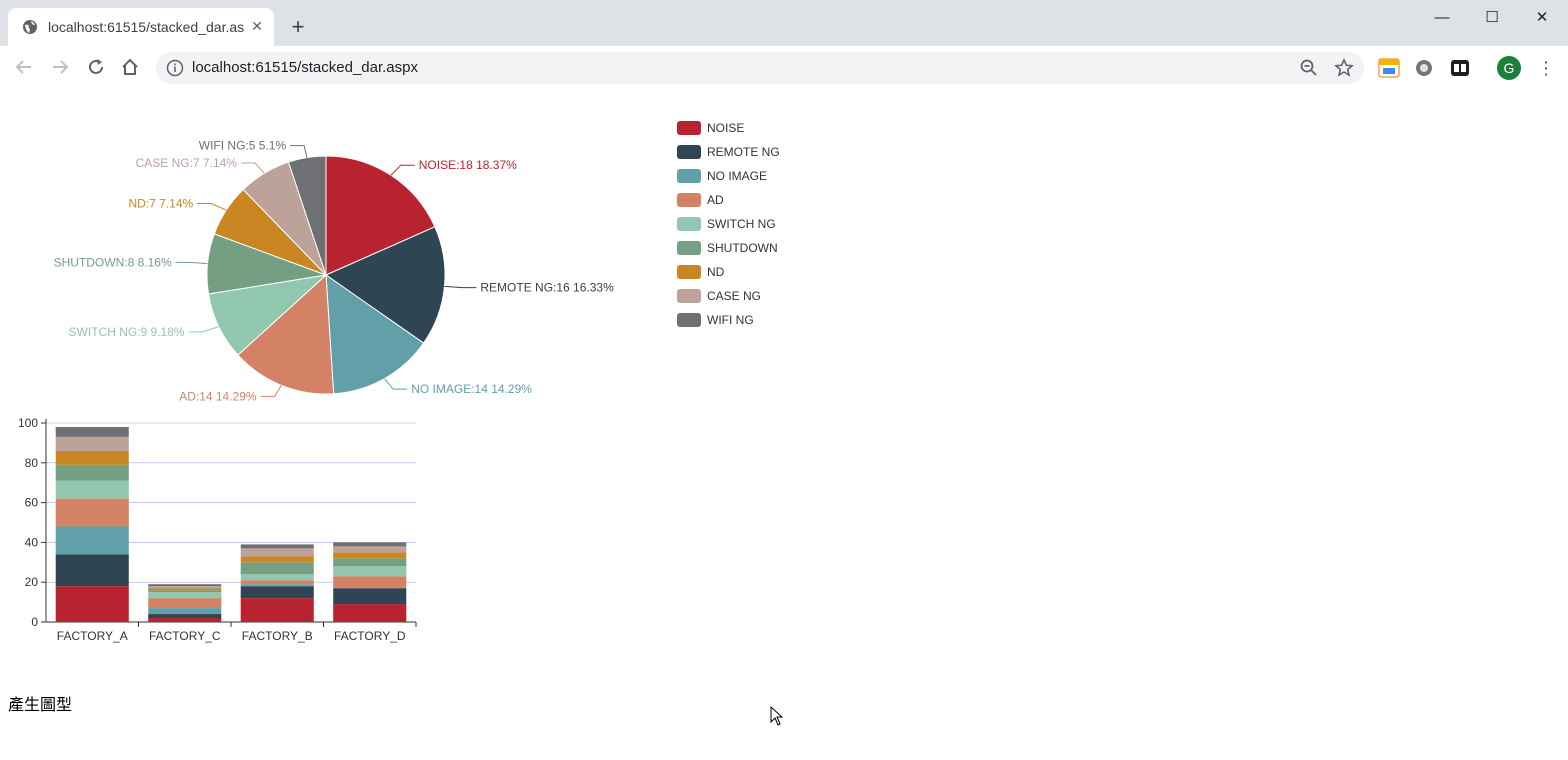  What do you see at coordinates (185, 603) in the screenshot?
I see `bar-segment-factory_c-ad` at bounding box center [185, 603].